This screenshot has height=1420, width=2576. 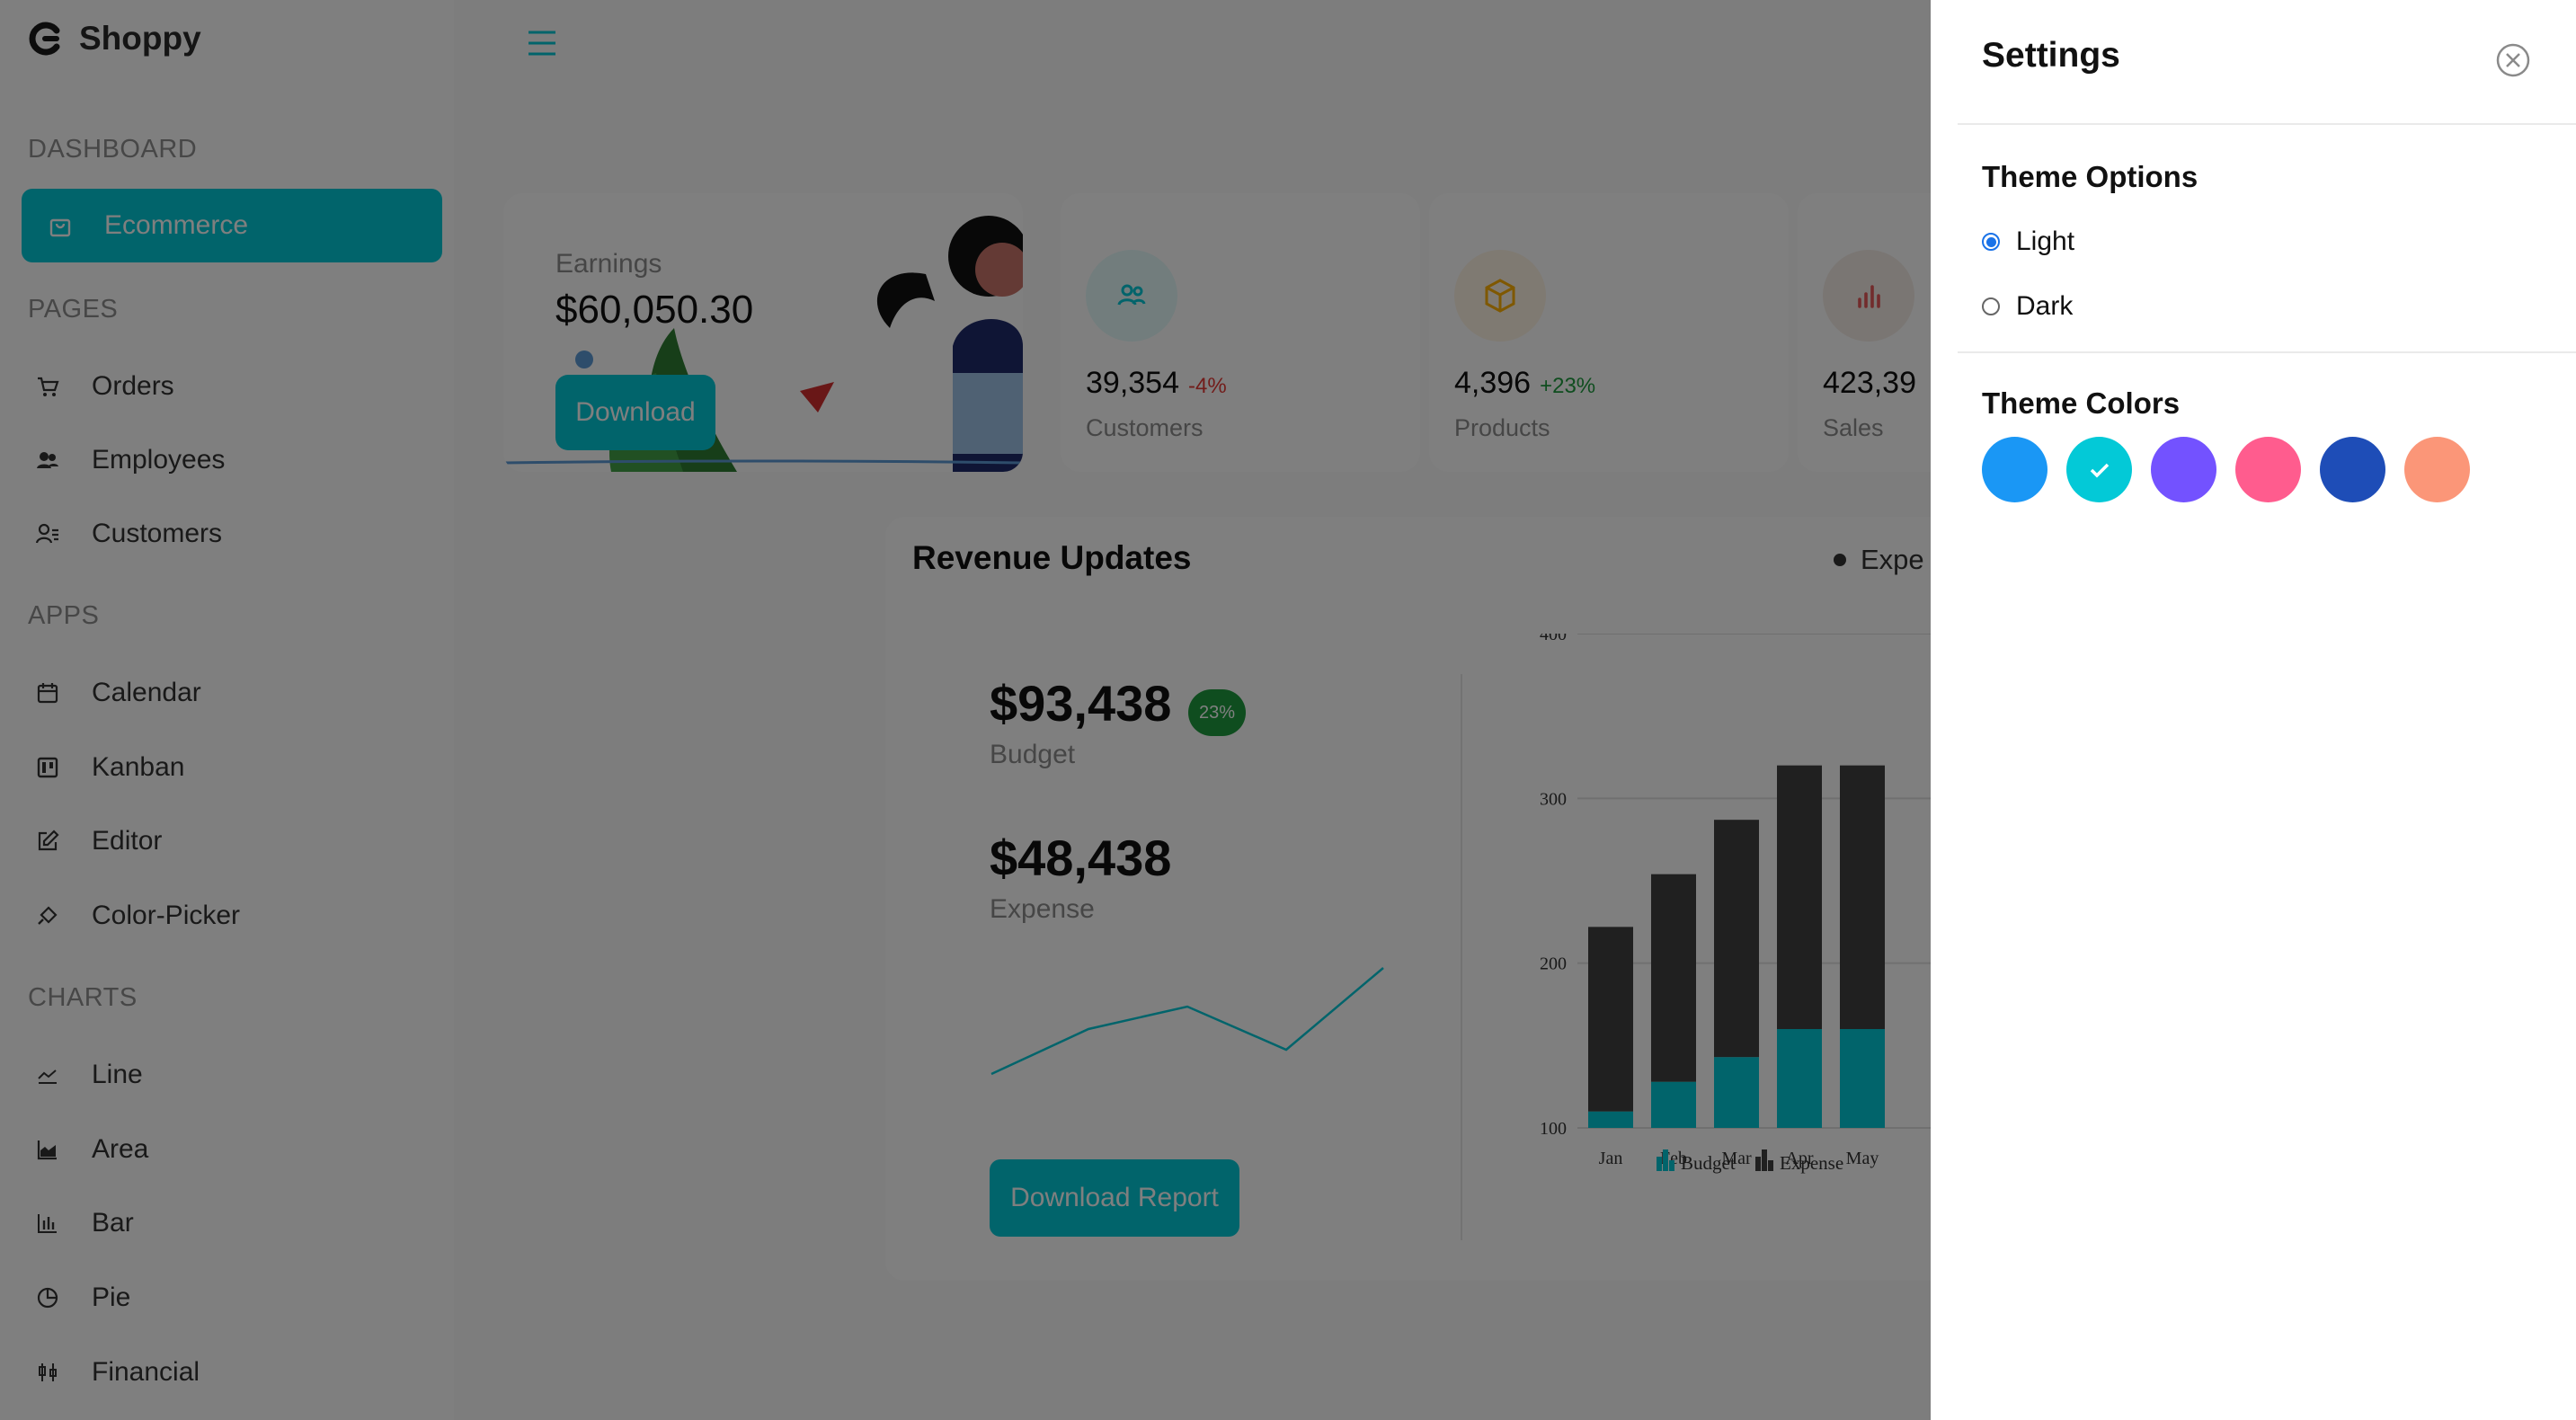 I want to click on color-swatches, so click(x=2226, y=470).